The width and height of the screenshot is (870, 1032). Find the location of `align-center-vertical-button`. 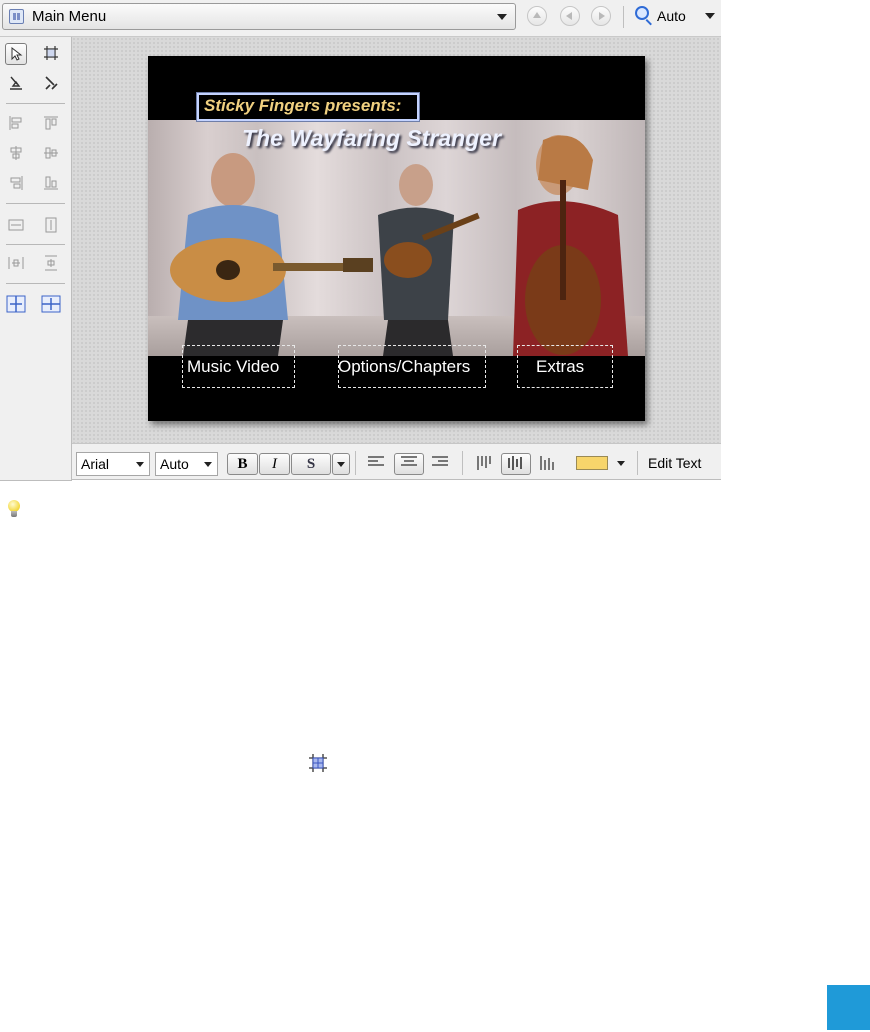

align-center-vertical-button is located at coordinates (51, 154).